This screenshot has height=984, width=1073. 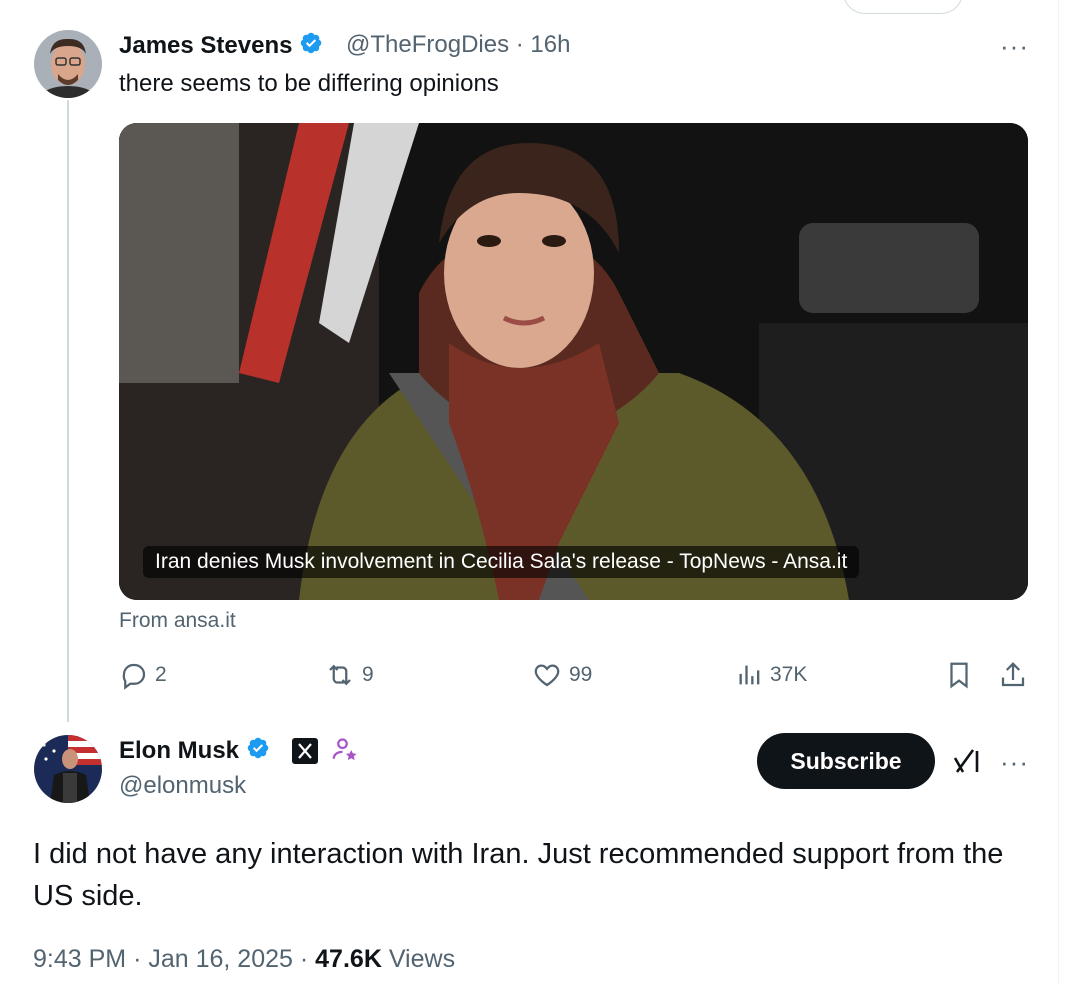 I want to click on share-icon, so click(x=1013, y=674).